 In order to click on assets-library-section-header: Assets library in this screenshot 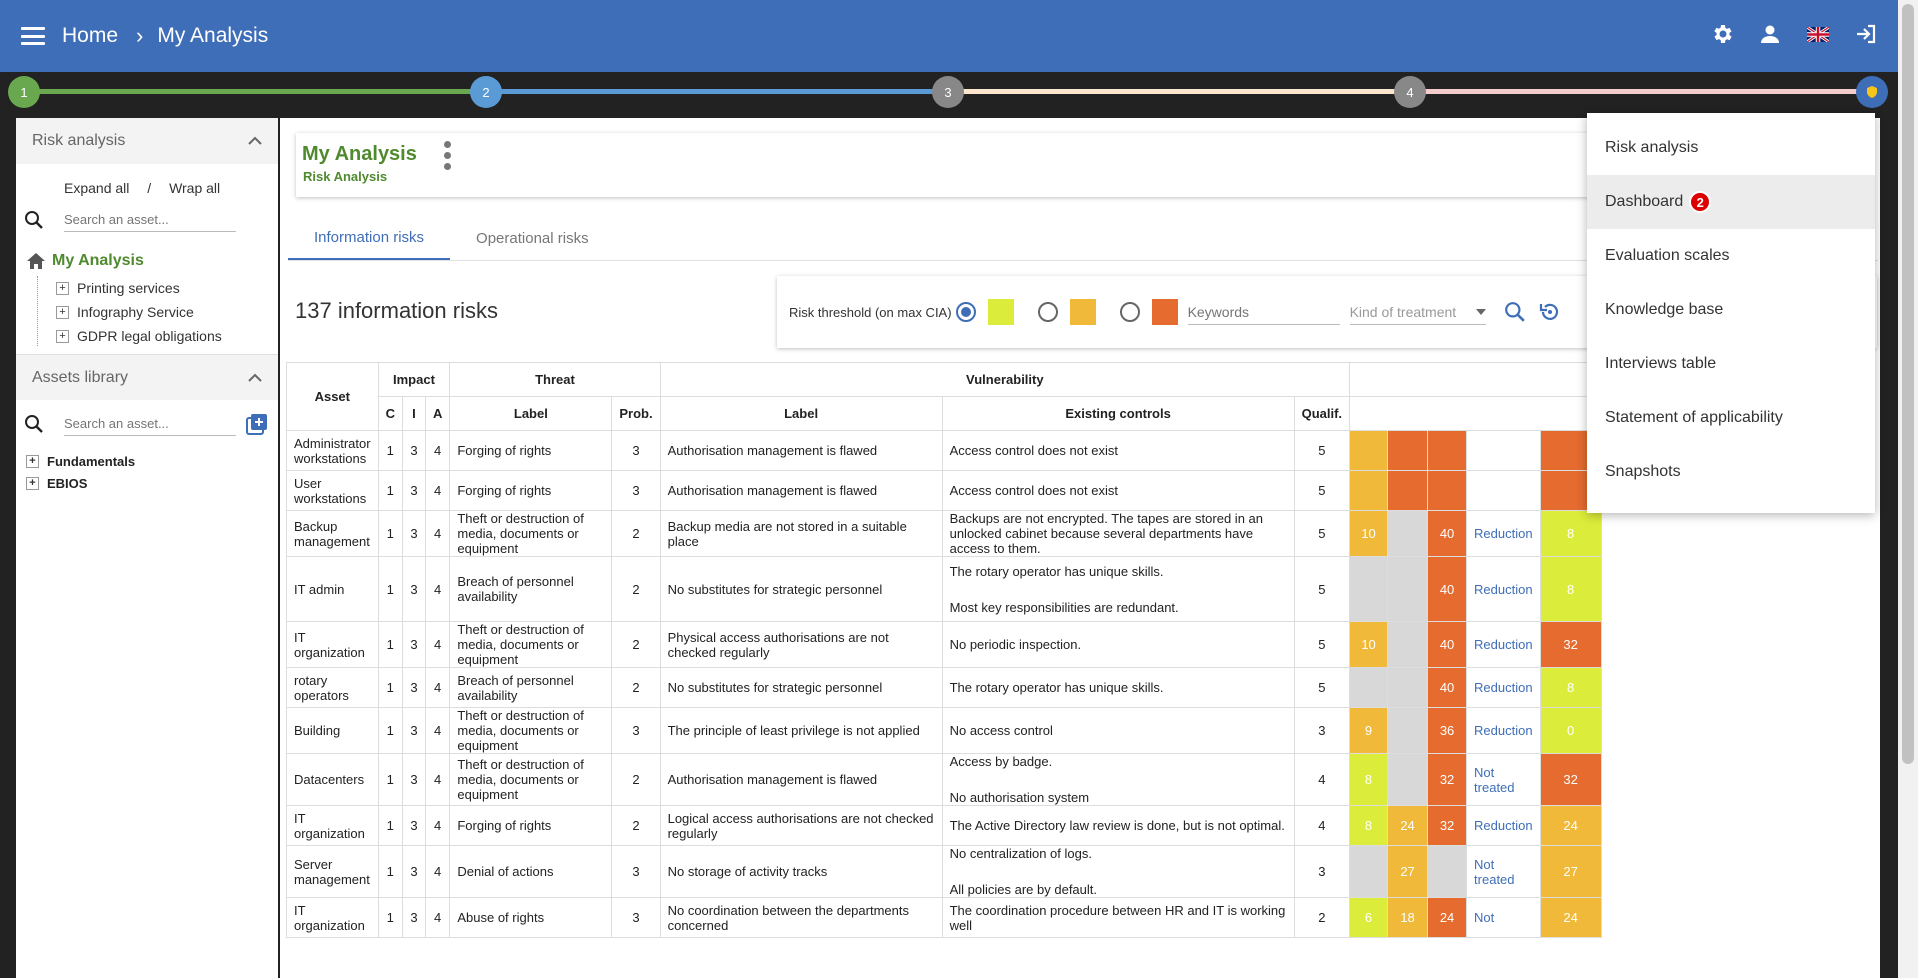, I will do `click(147, 377)`.